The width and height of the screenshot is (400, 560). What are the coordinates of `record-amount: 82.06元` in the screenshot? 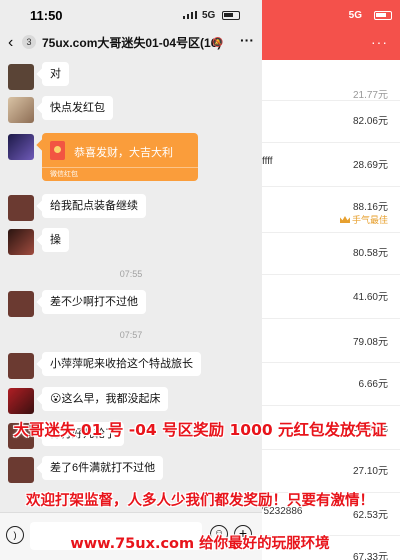 It's located at (370, 121).